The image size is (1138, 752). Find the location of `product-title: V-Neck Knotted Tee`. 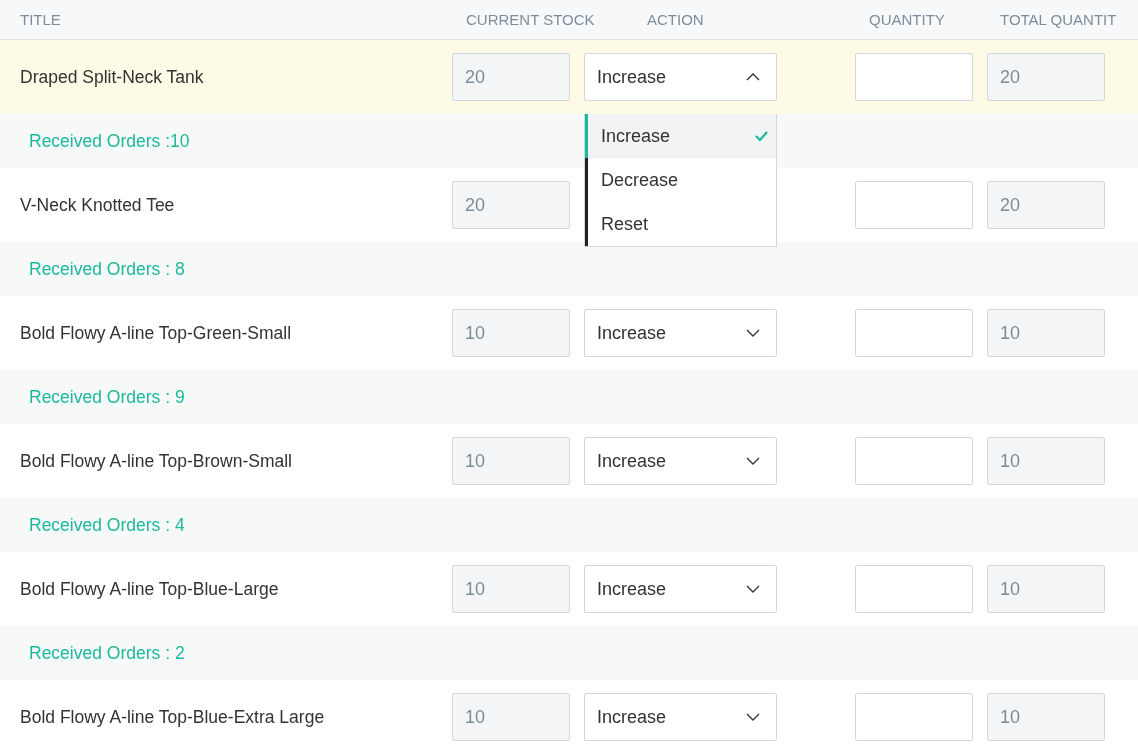

product-title: V-Neck Knotted Tee is located at coordinates (97, 204).